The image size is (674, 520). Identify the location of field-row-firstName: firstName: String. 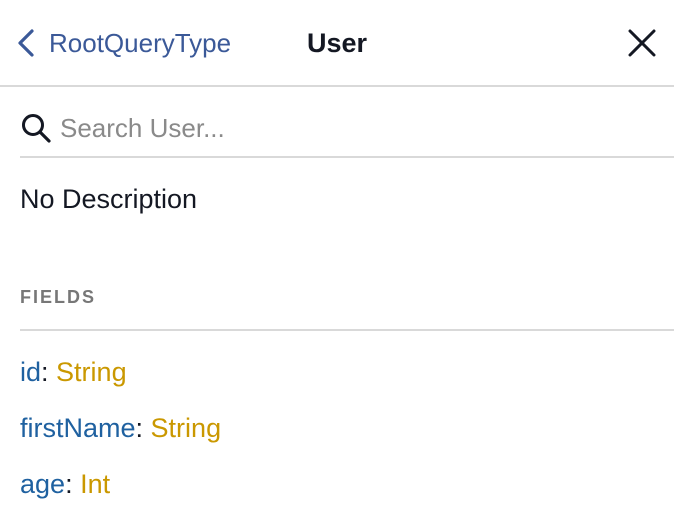
(120, 438).